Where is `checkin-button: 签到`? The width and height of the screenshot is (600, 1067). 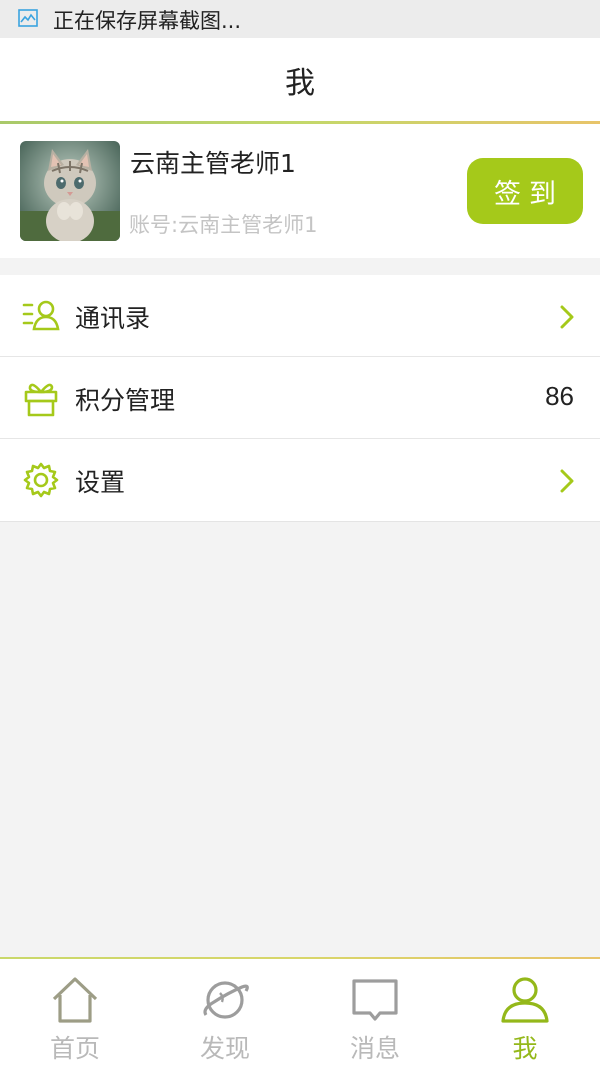
checkin-button: 签到 is located at coordinates (525, 191).